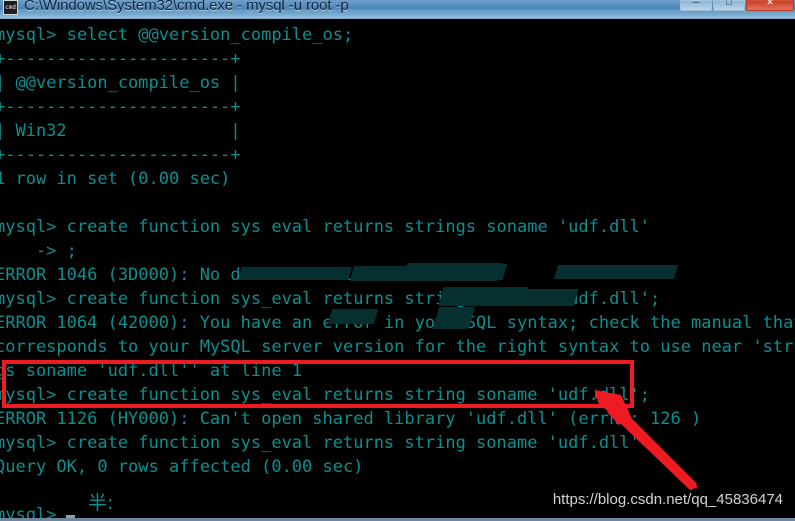 The image size is (795, 521). I want to click on terminal-line: -> ;, so click(38, 251).